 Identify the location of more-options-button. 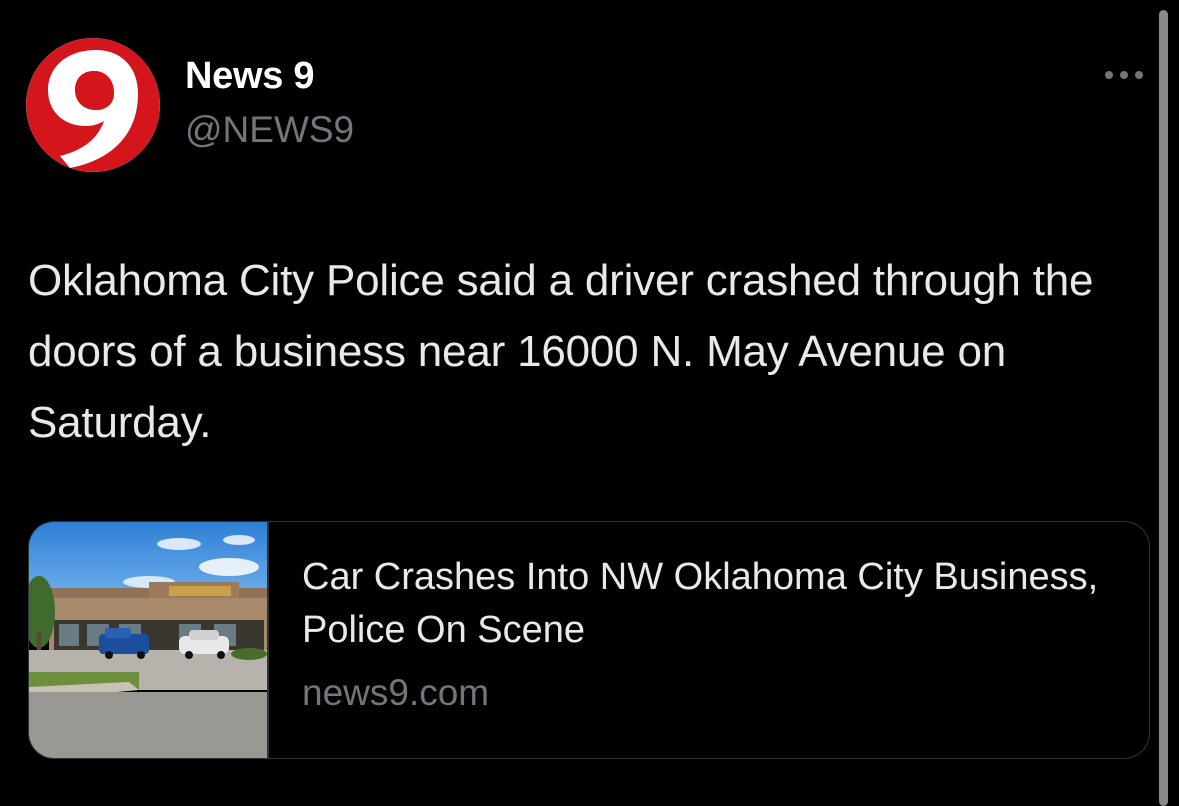
(1124, 75).